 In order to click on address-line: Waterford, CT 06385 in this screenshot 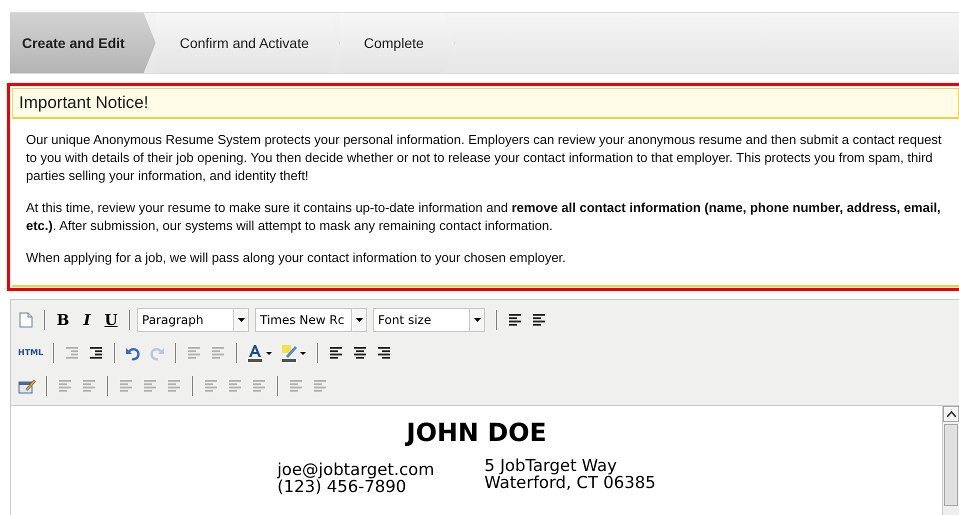, I will do `click(570, 482)`.